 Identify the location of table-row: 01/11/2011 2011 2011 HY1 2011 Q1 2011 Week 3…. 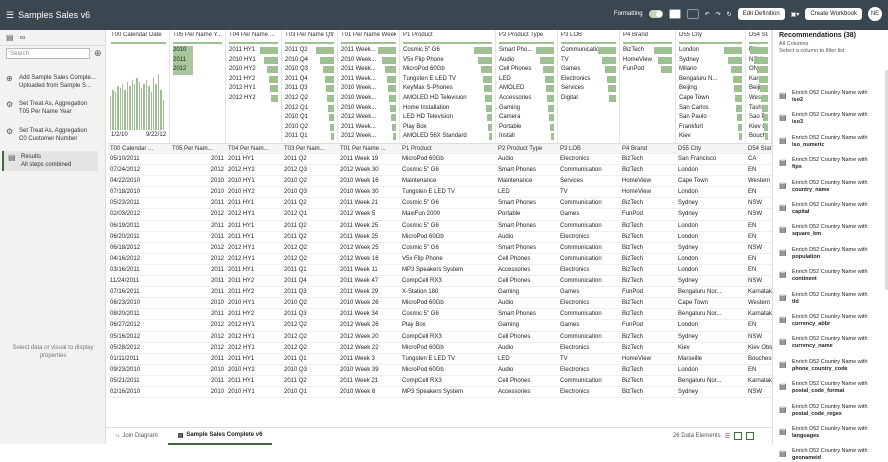
(440, 359).